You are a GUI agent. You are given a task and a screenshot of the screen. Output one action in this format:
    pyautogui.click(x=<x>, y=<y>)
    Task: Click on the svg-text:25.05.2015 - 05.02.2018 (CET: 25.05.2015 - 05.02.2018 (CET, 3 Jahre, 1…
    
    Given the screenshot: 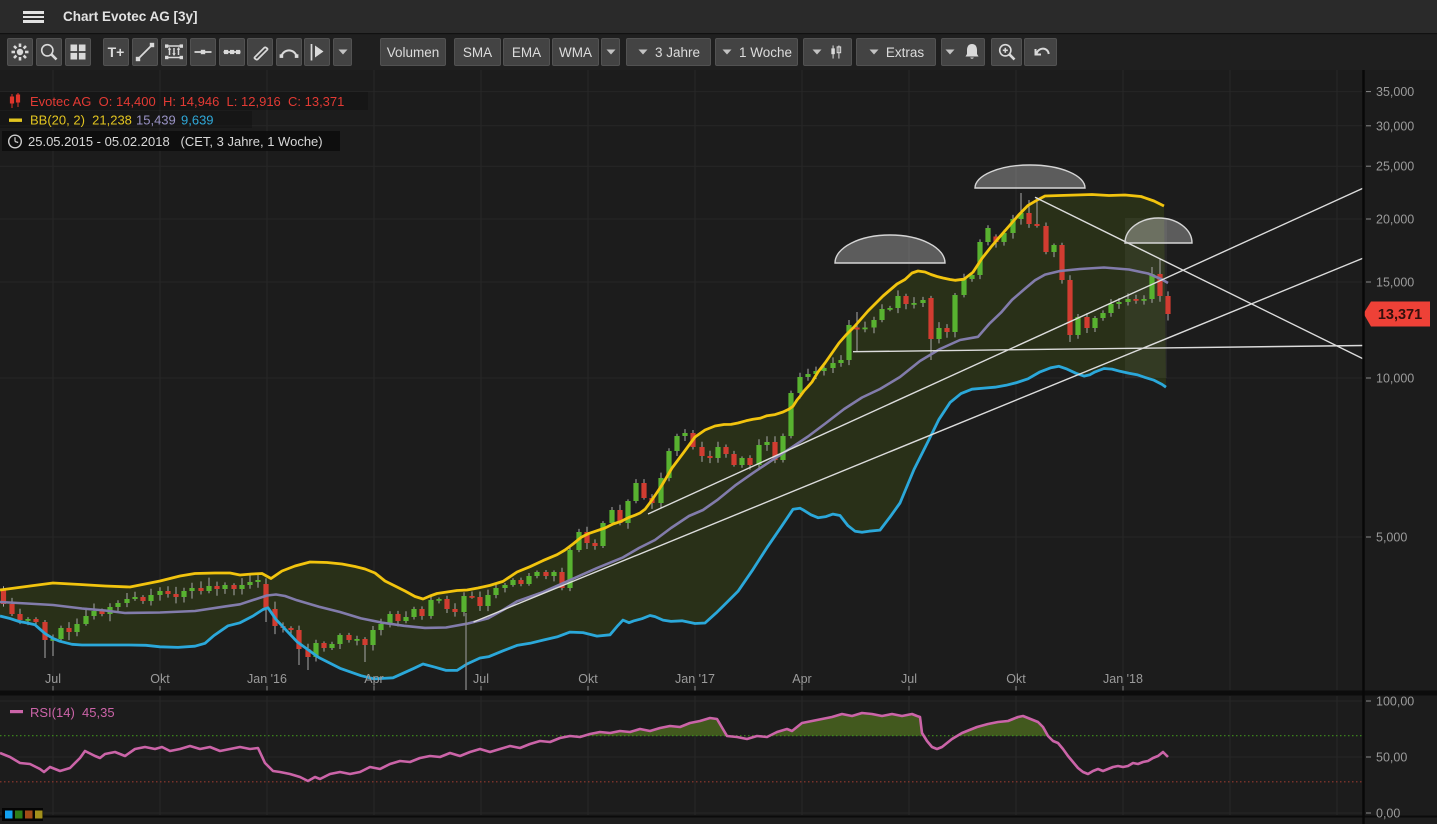 What is the action you would take?
    pyautogui.click(x=175, y=141)
    